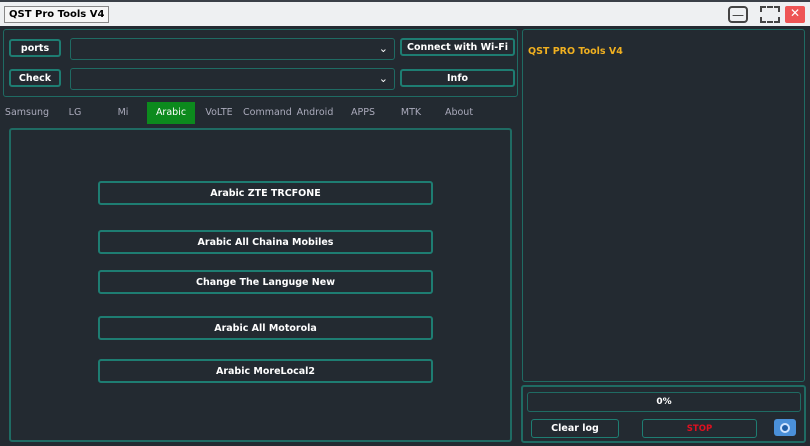  I want to click on tab-command: Command, so click(267, 113).